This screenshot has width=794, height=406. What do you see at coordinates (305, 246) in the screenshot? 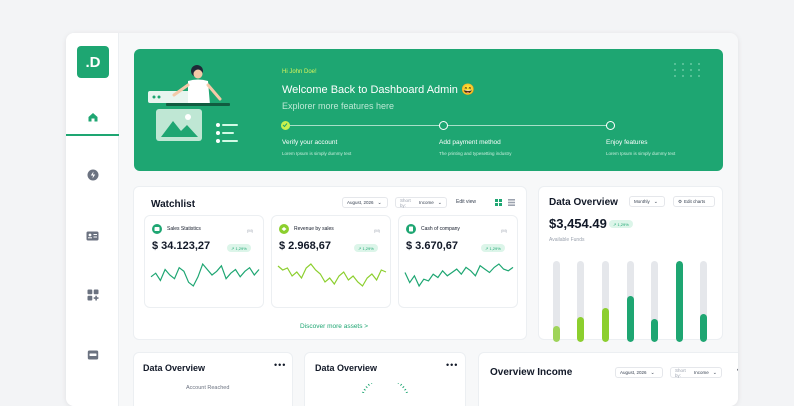
I see `asset-value: $ 2.968,67` at bounding box center [305, 246].